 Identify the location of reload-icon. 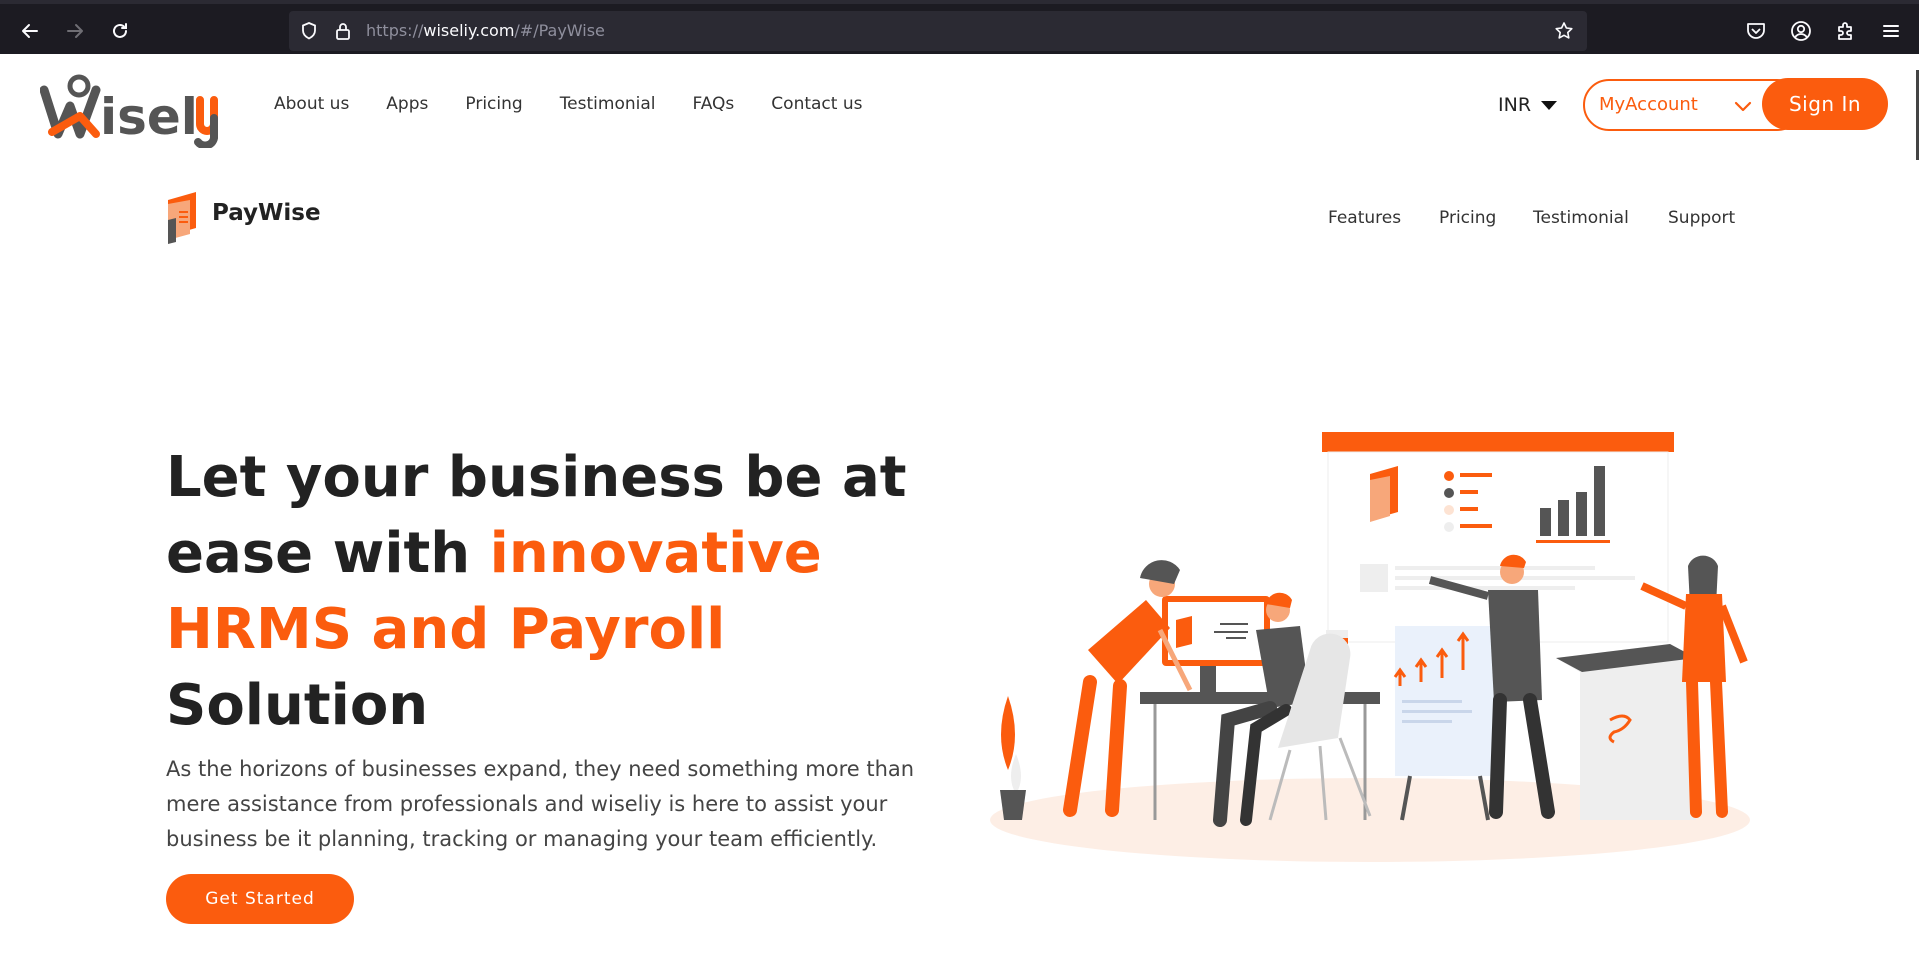
(120, 31).